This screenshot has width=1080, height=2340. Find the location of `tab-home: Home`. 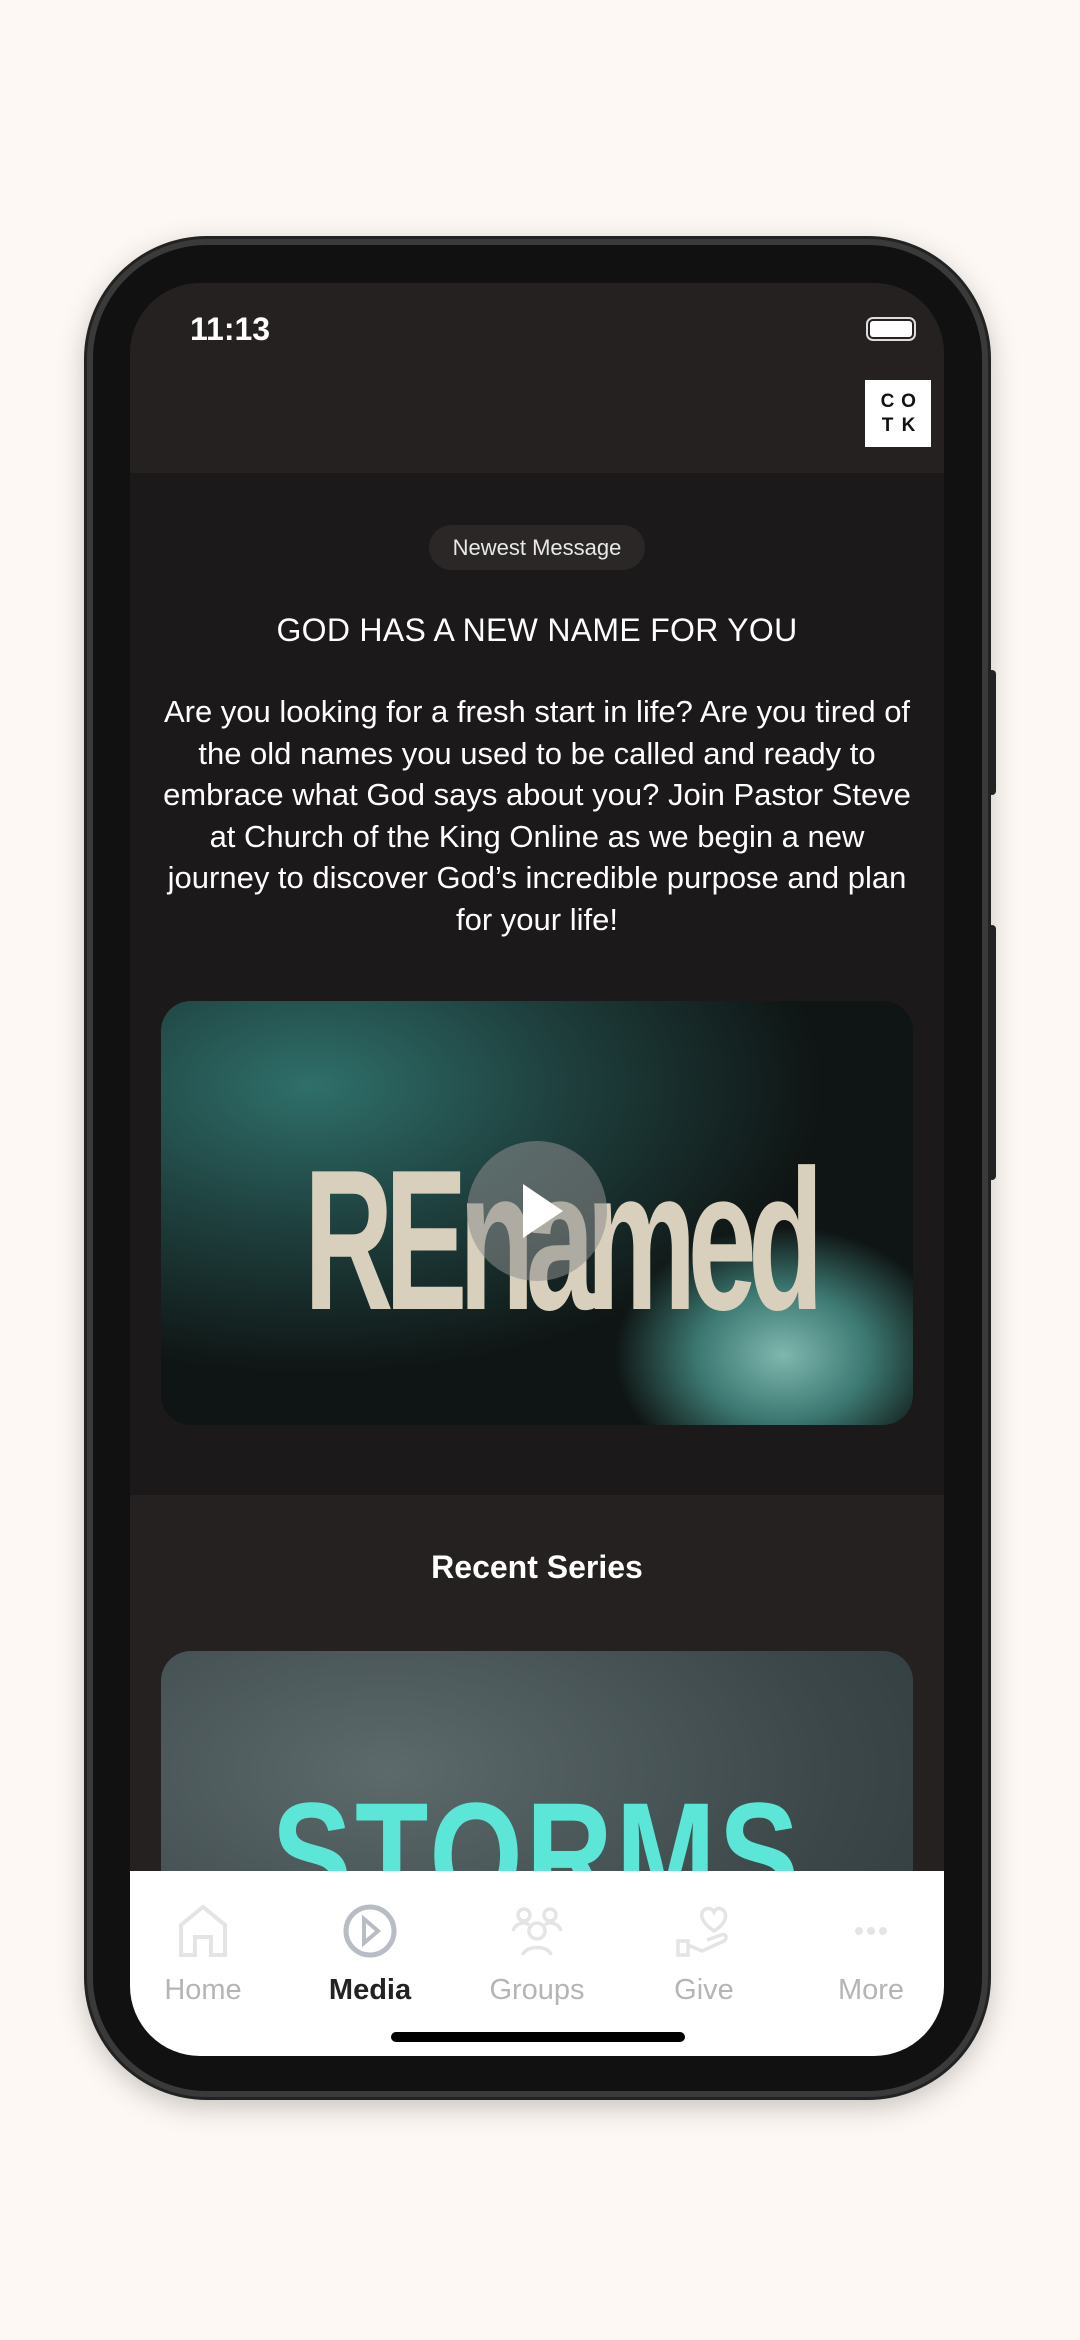

tab-home: Home is located at coordinates (204, 1954).